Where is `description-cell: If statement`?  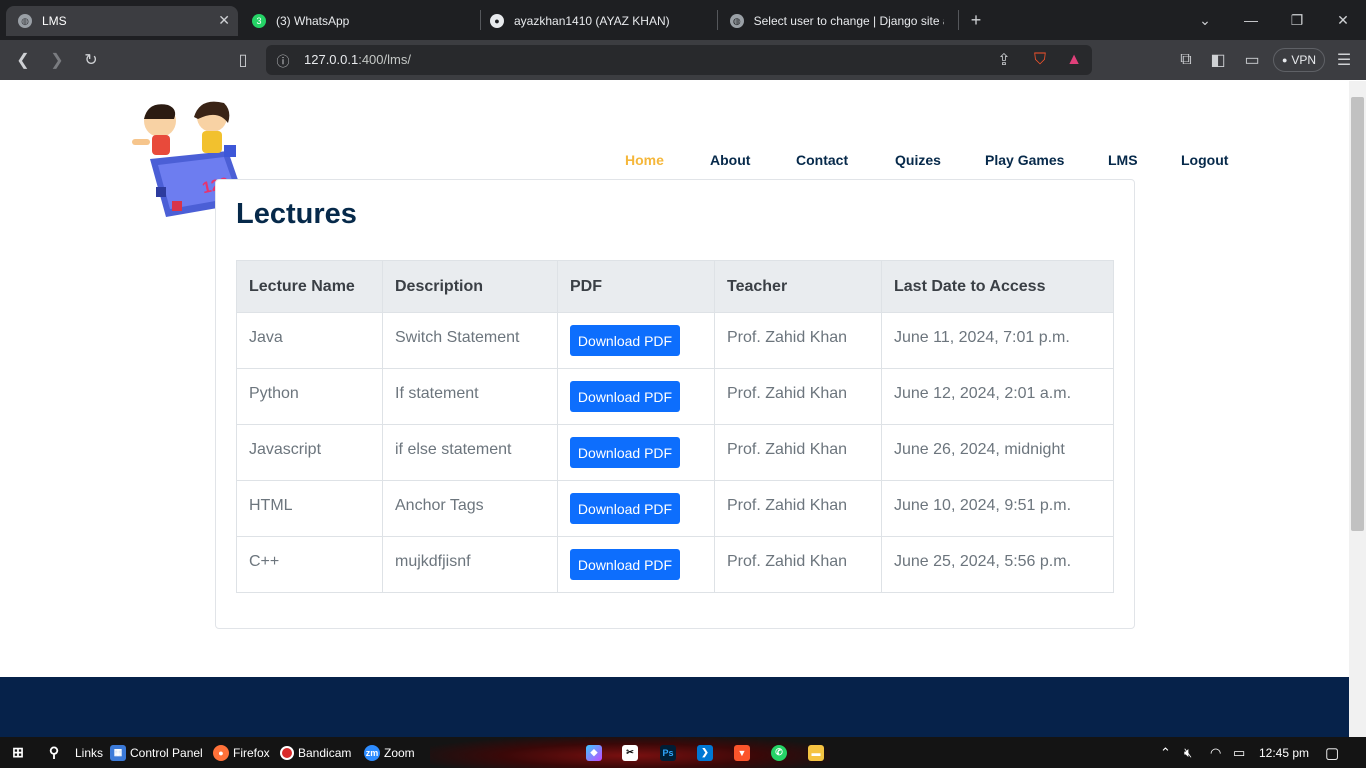
description-cell: If statement is located at coordinates (470, 396).